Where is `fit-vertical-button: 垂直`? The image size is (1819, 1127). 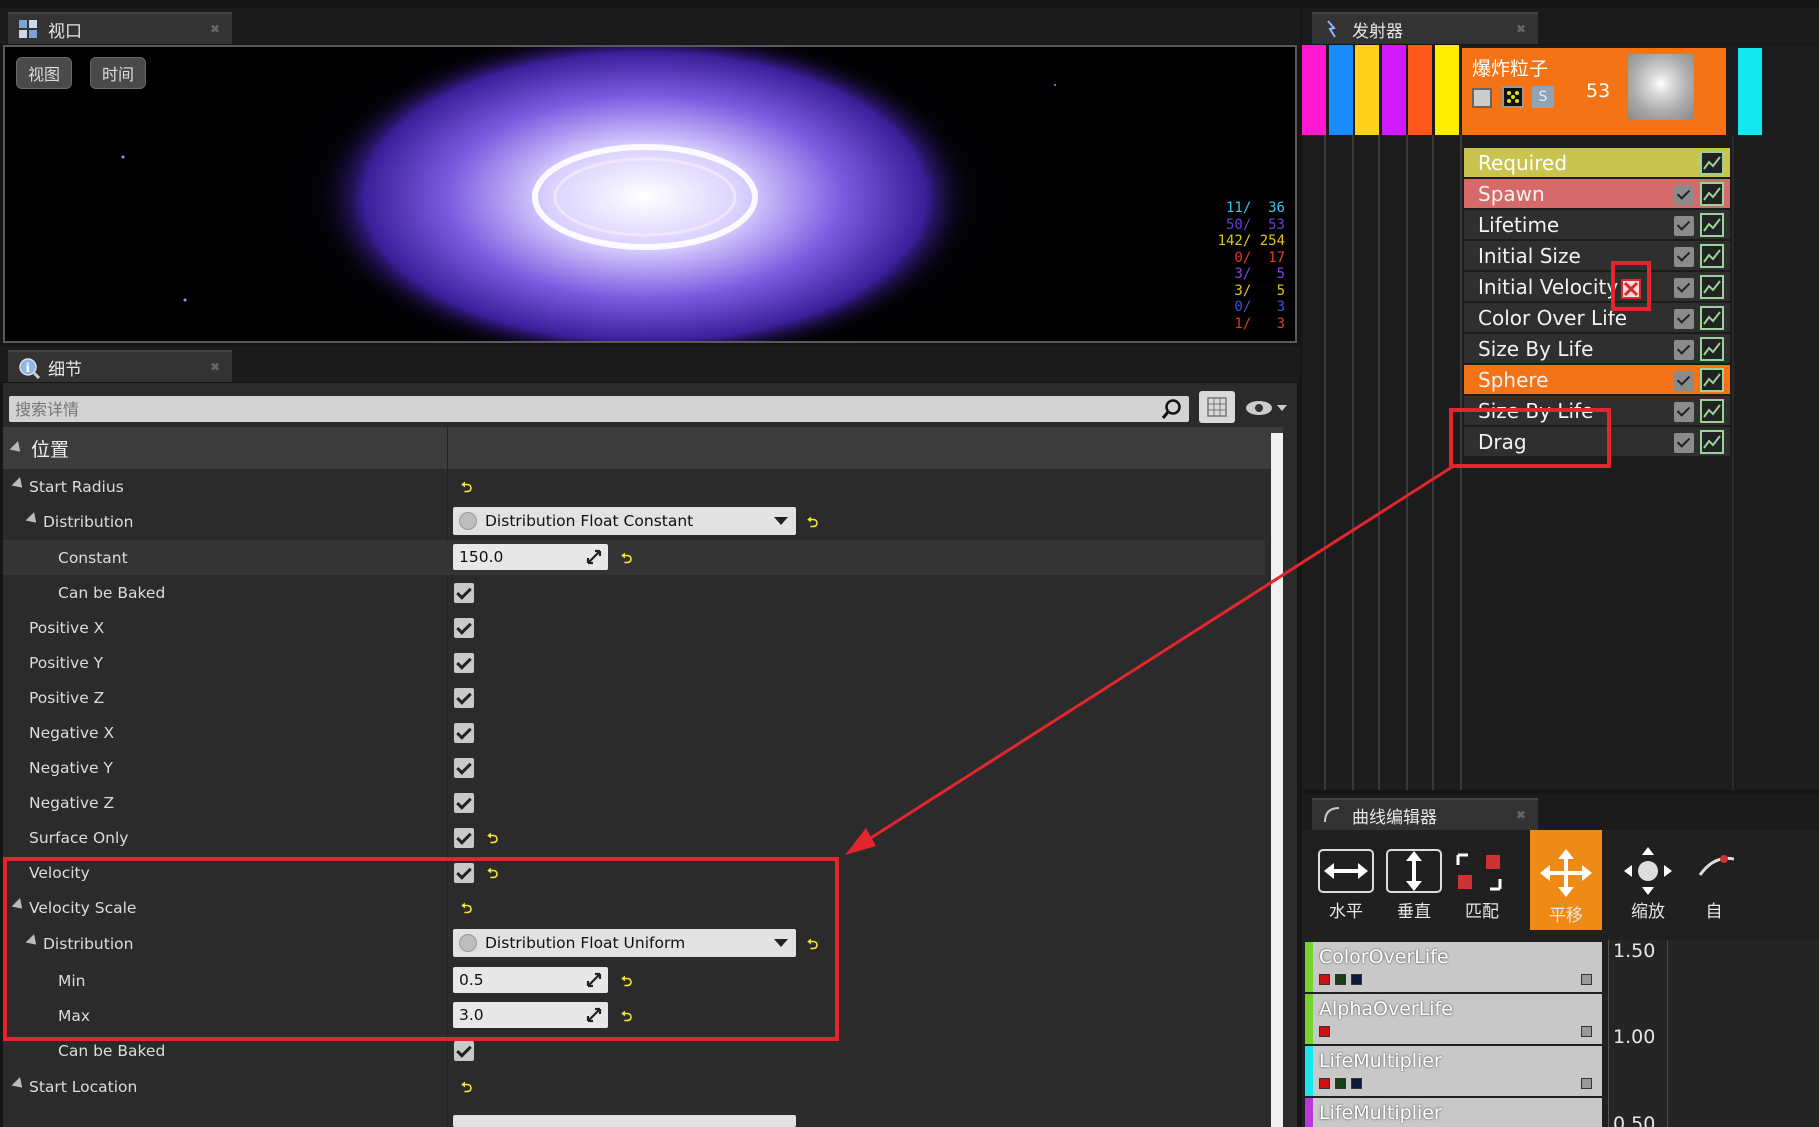 fit-vertical-button: 垂直 is located at coordinates (1414, 883).